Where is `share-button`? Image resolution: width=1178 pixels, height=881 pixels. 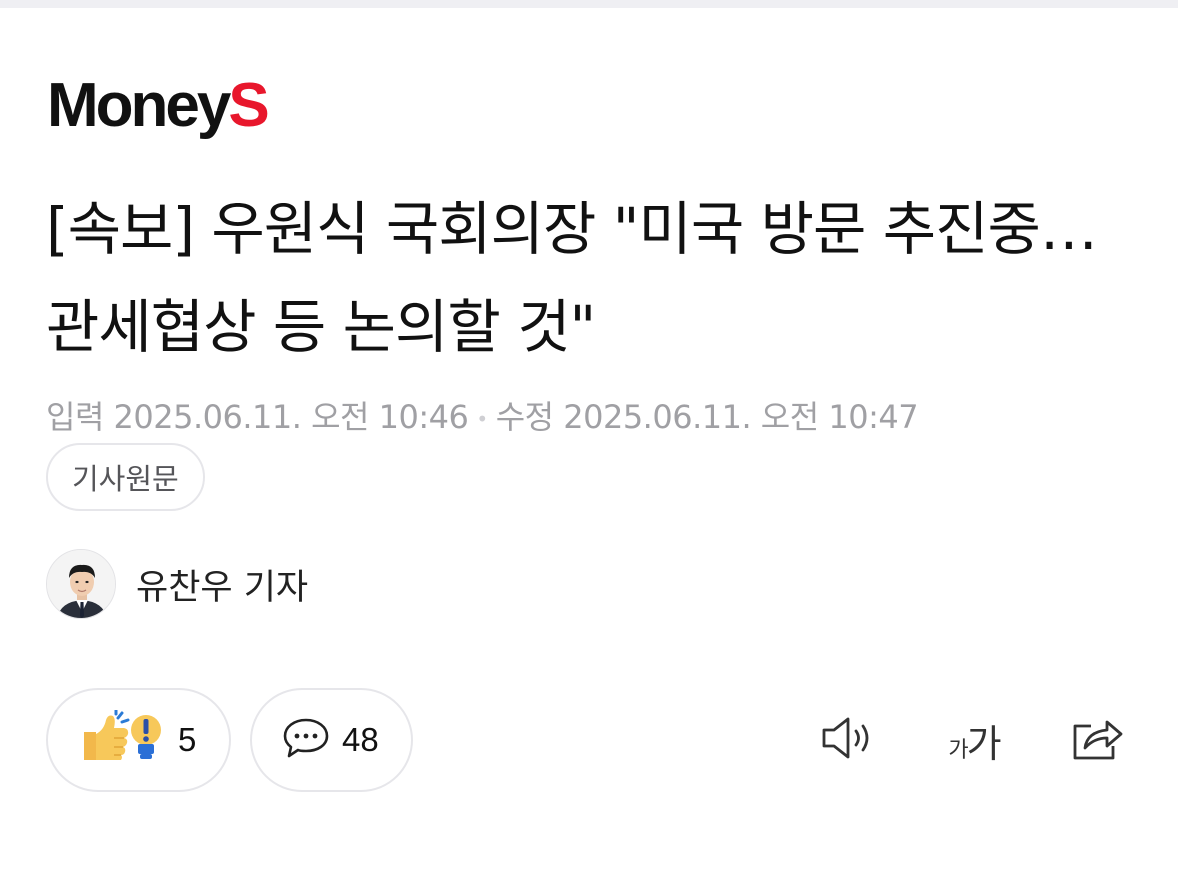 share-button is located at coordinates (1096, 740).